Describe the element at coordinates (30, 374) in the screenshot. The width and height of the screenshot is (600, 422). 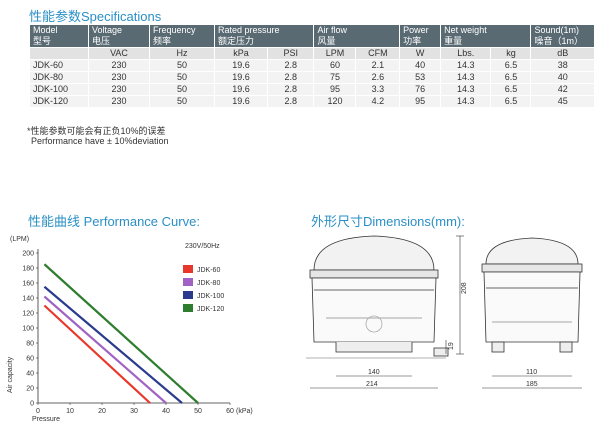
I see `y-tick-label: 40` at that location.